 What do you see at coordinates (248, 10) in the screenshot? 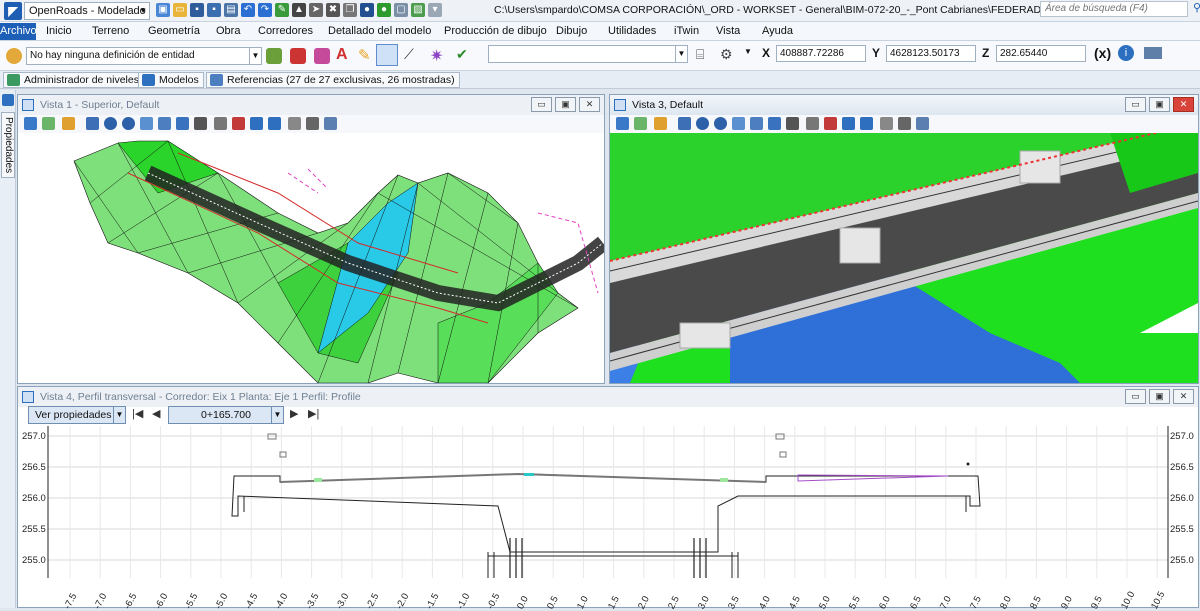
I see `undo-icon: ↶` at bounding box center [248, 10].